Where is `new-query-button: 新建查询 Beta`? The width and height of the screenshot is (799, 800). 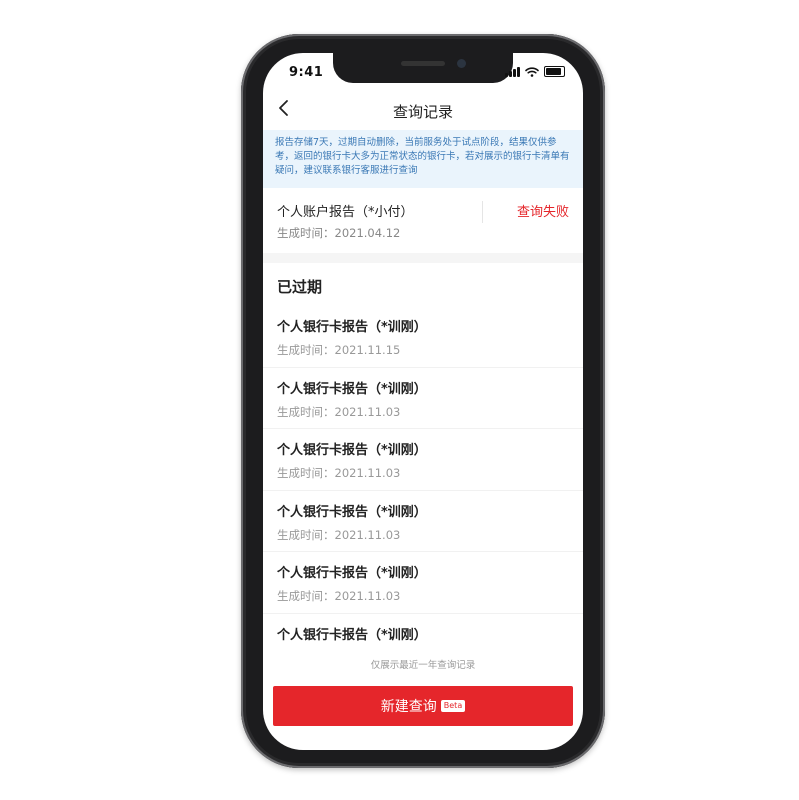 new-query-button: 新建查询 Beta is located at coordinates (423, 706).